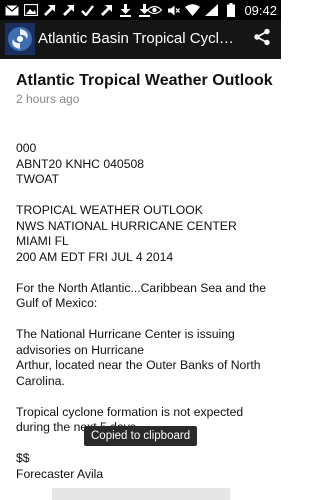 This screenshot has width=320, height=500. I want to click on app-logo-icon, so click(20, 39).